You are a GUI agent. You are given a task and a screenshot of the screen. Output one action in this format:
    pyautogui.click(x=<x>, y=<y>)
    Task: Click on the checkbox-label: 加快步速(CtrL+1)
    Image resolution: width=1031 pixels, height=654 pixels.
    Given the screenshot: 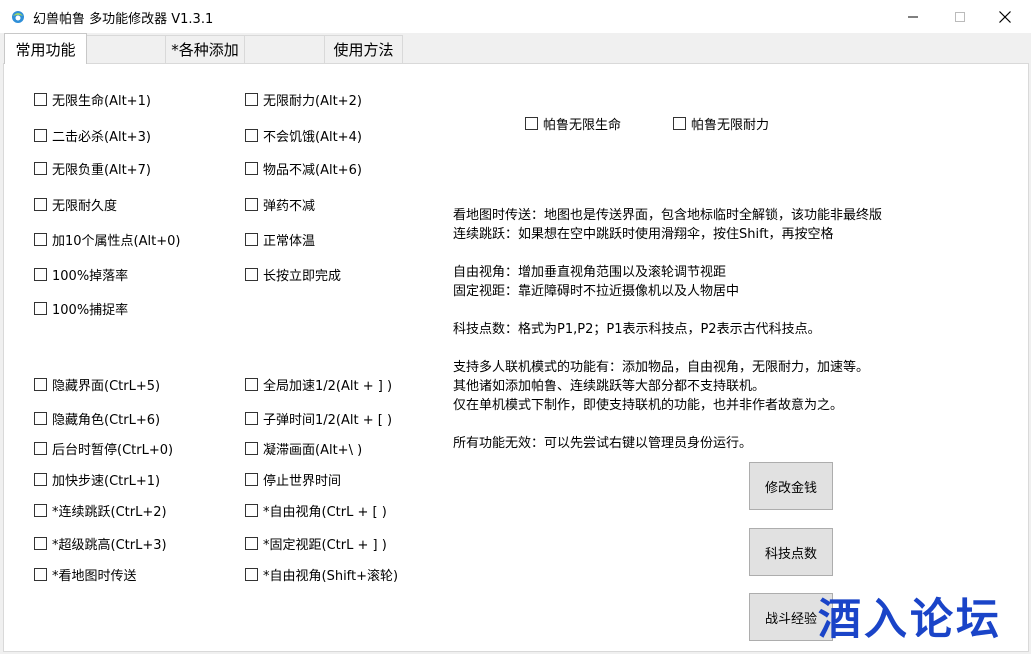 What is the action you would take?
    pyautogui.click(x=106, y=481)
    